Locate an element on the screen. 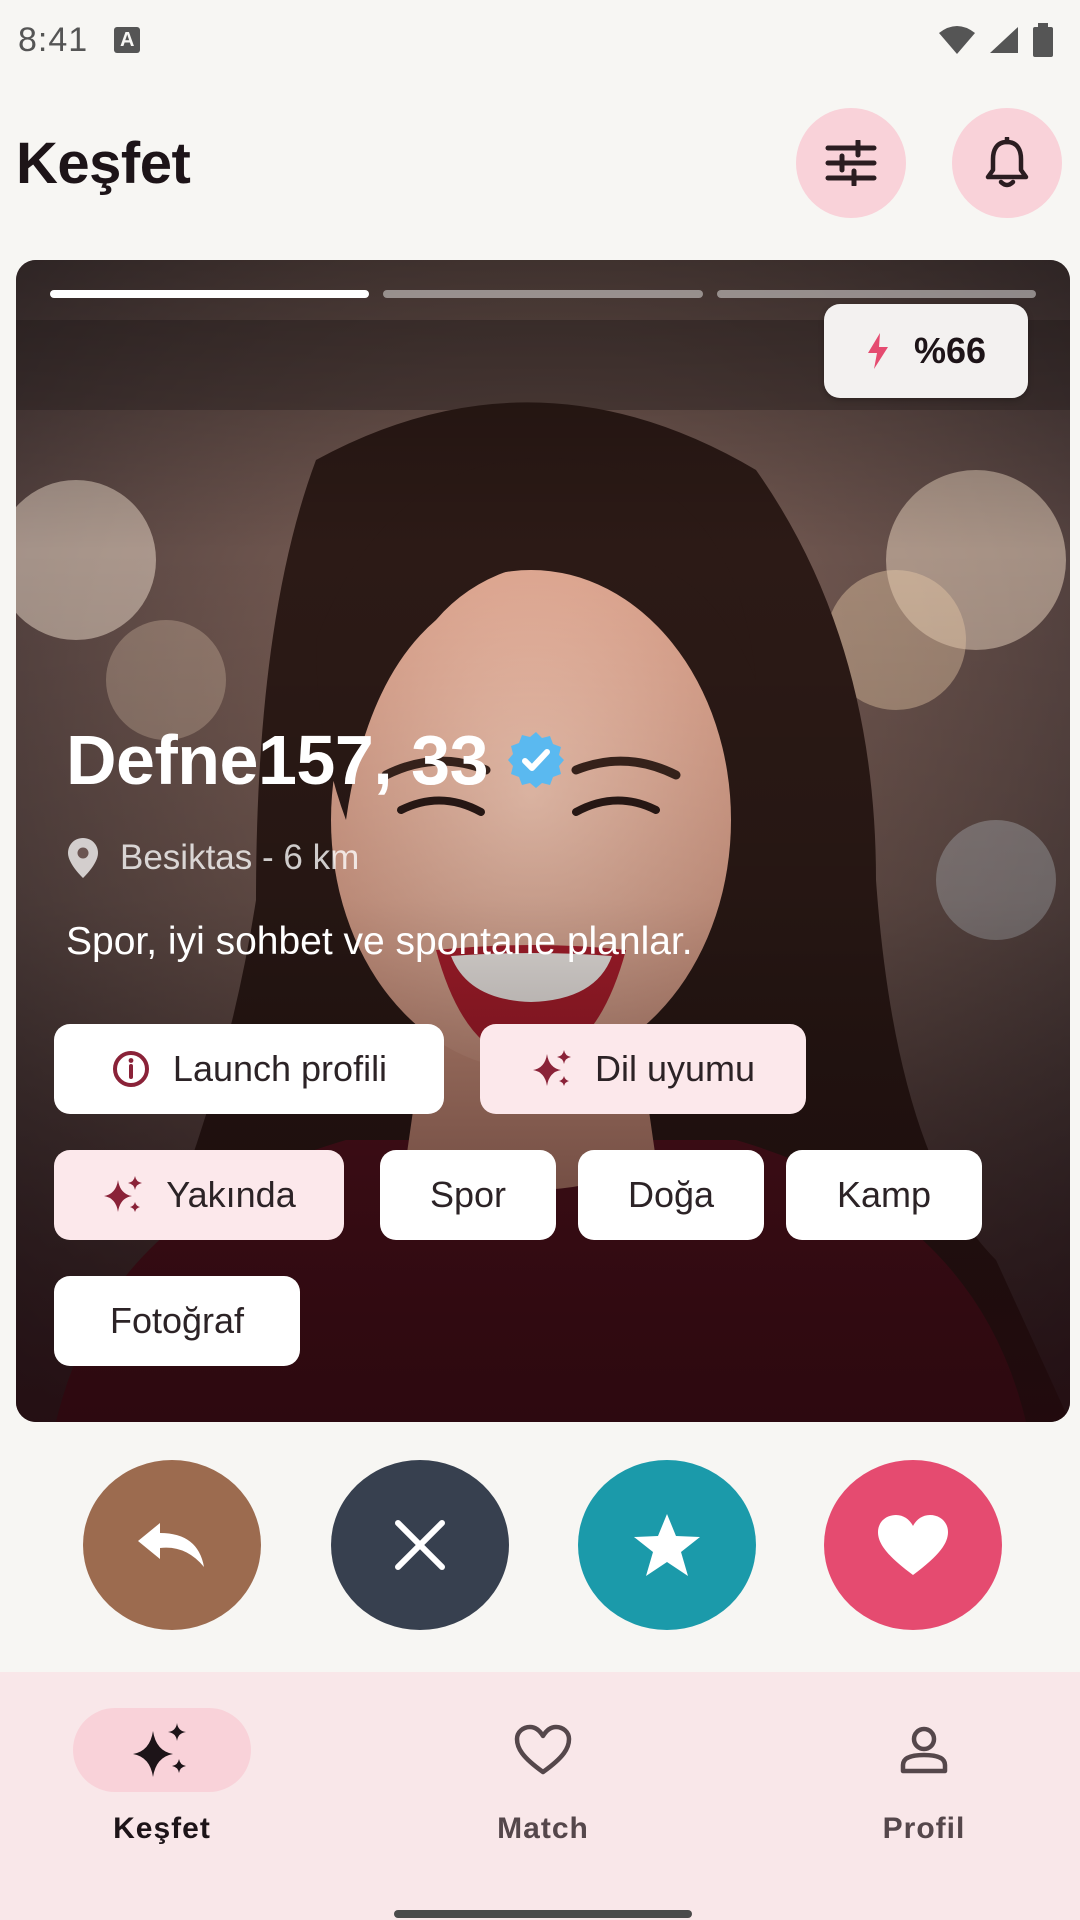 The height and width of the screenshot is (1920, 1080). chip-label: Doğa is located at coordinates (671, 1194).